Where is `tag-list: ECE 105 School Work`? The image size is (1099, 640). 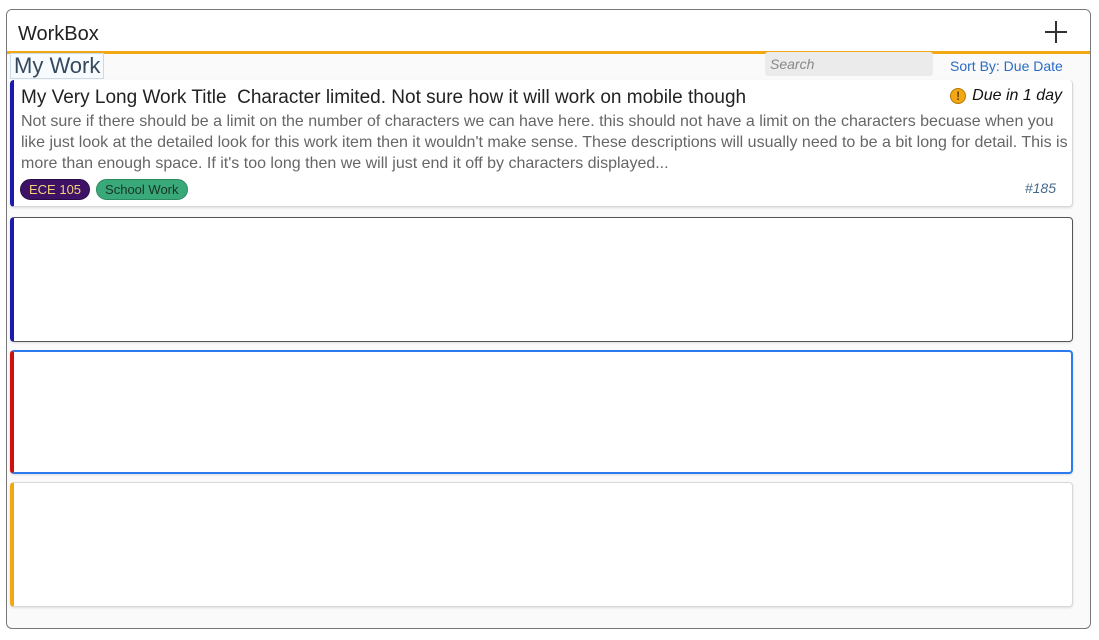 tag-list: ECE 105 School Work is located at coordinates (104, 189).